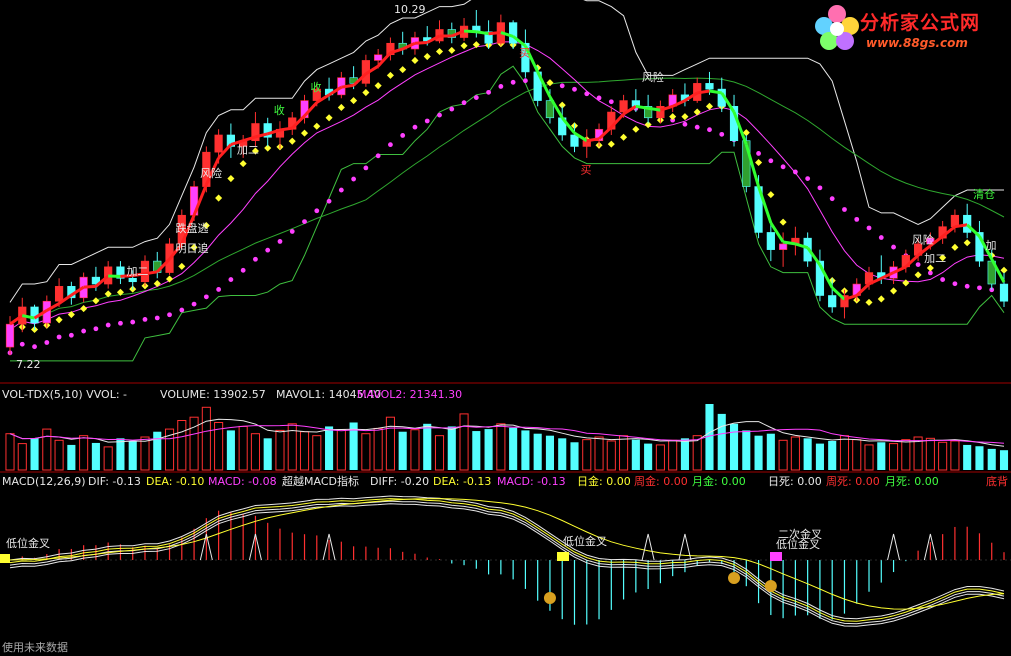 The width and height of the screenshot is (1011, 656). Describe the element at coordinates (604, 481) in the screenshot. I see `macd-day-gold: 日金: 0.00` at that location.